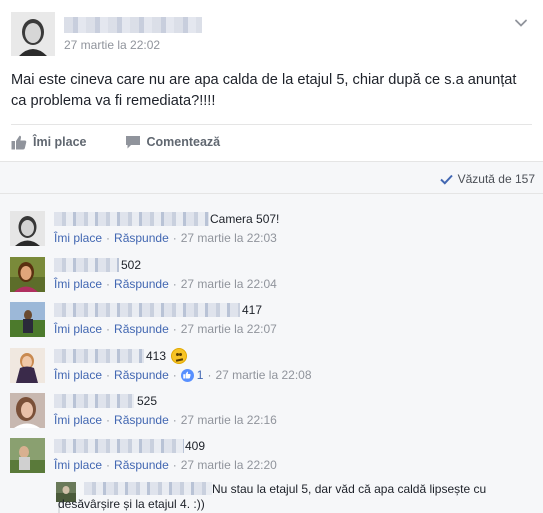  I want to click on comment-body: 525, so click(105, 401).